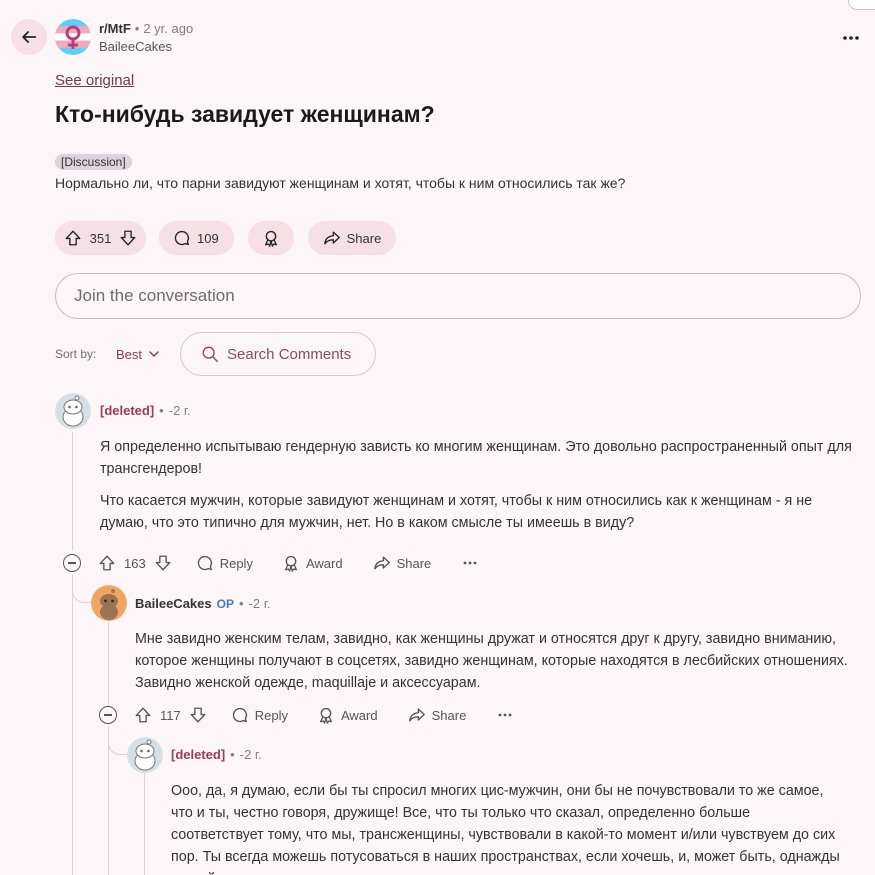 The image size is (875, 875). I want to click on comment-actions: 163 Reply Award Share, so click(287, 563).